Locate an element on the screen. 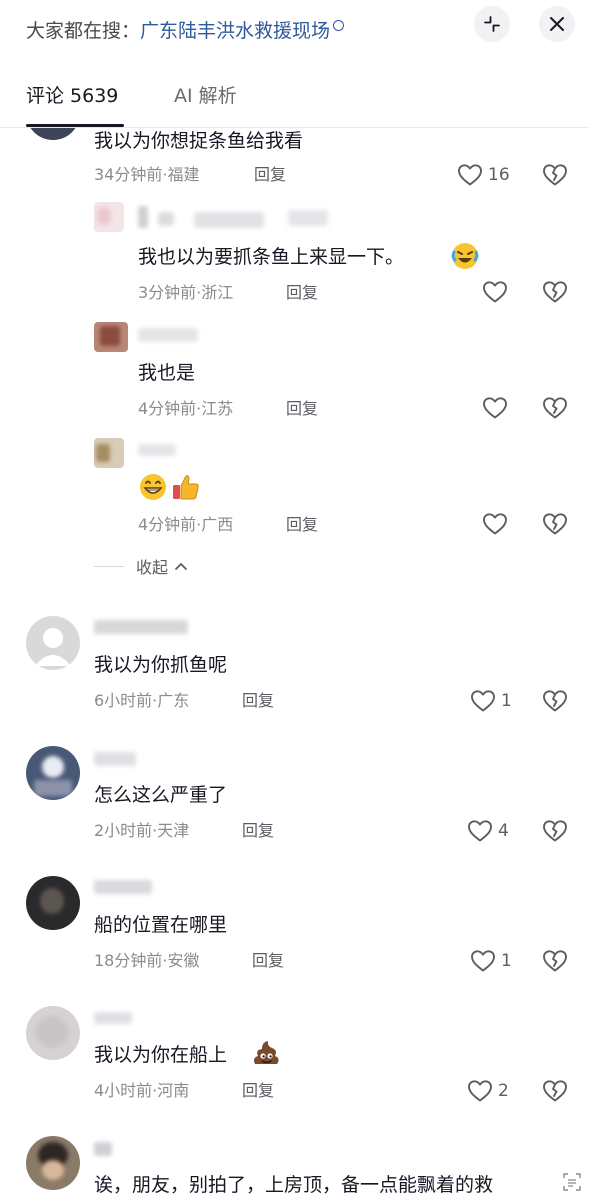  rolling-laughing-emoji is located at coordinates (465, 256).